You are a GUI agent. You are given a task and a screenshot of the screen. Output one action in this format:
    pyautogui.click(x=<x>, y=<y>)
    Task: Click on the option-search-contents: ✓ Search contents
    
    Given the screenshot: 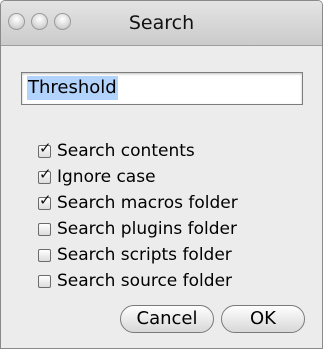 What is the action you would take?
    pyautogui.click(x=138, y=151)
    